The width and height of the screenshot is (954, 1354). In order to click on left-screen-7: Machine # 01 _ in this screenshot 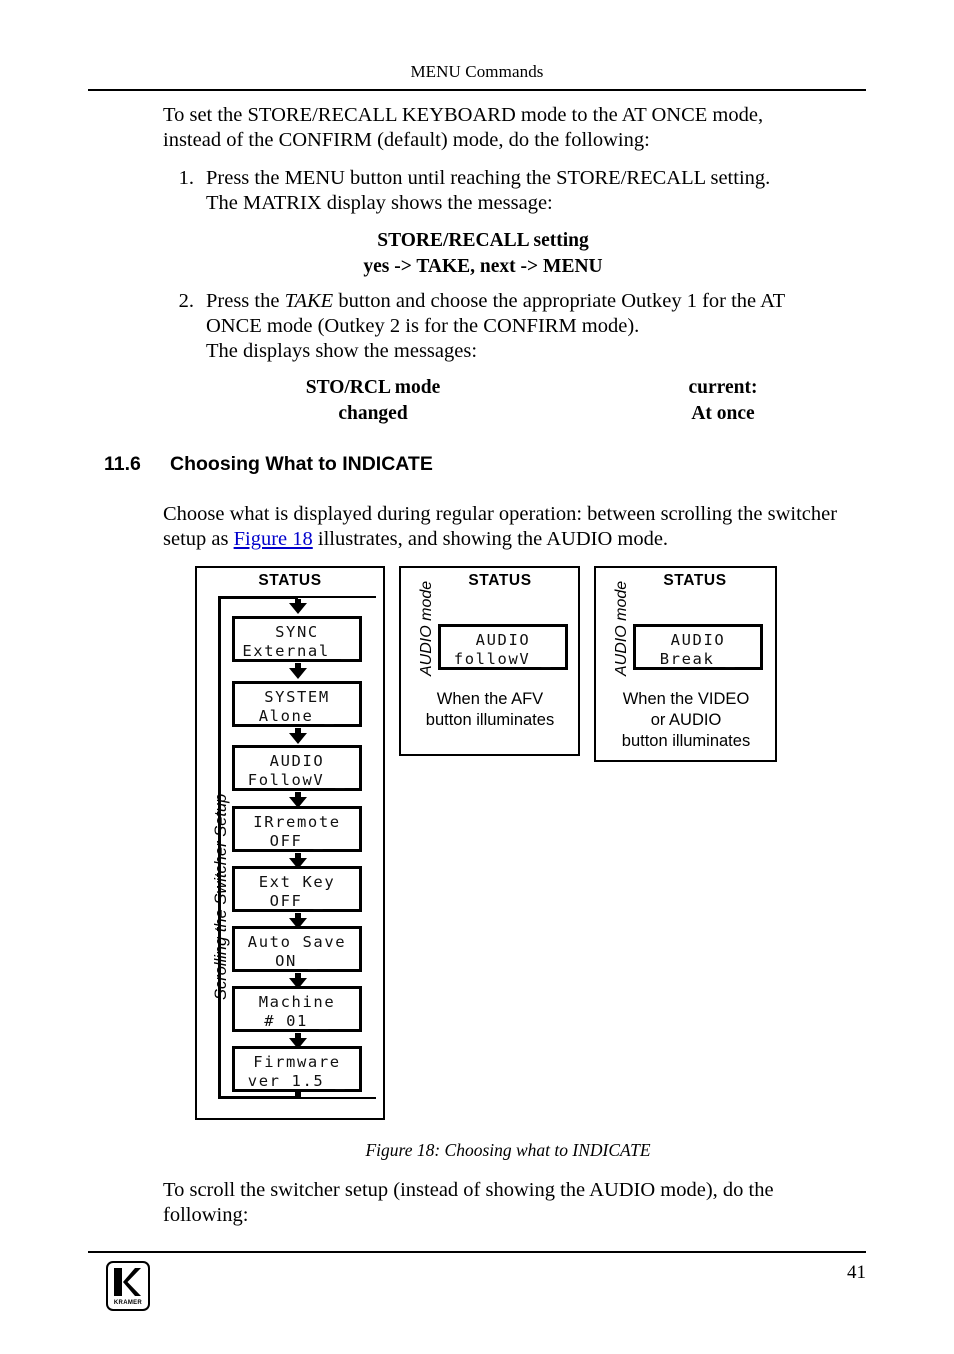, I will do `click(297, 1009)`.